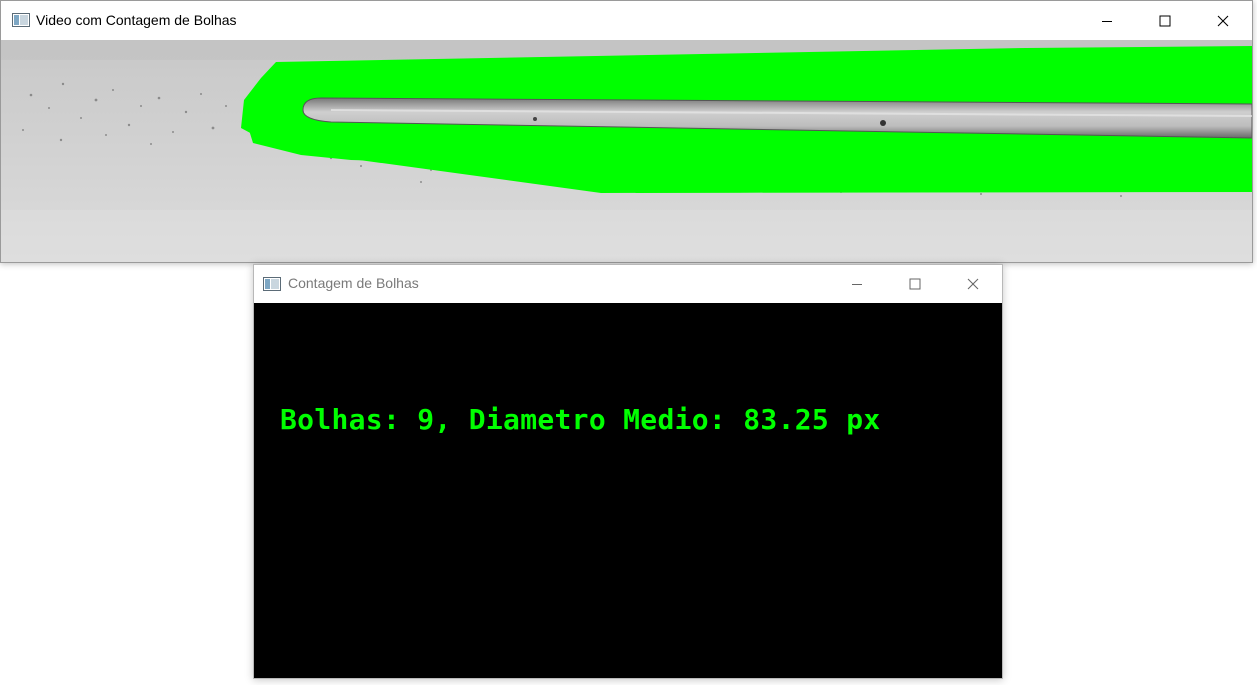  What do you see at coordinates (136, 20) in the screenshot?
I see `video-window-title: Video com Contagem de Bolhas` at bounding box center [136, 20].